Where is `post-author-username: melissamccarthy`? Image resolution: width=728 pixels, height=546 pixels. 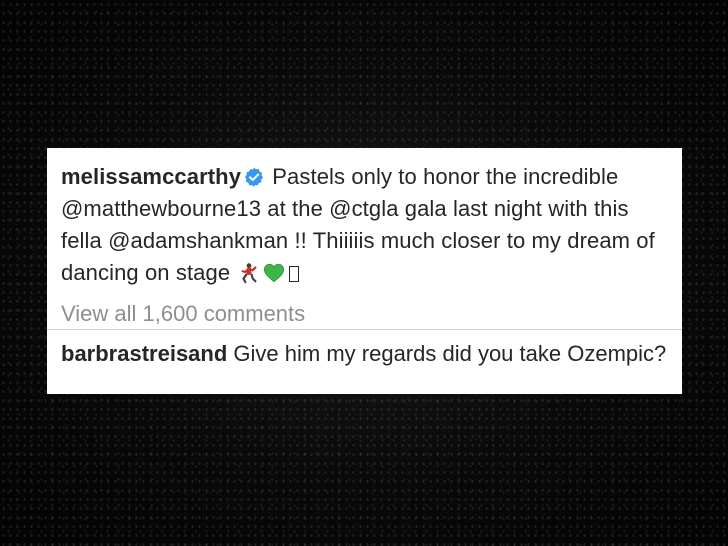
post-author-username: melissamccarthy is located at coordinates (151, 176).